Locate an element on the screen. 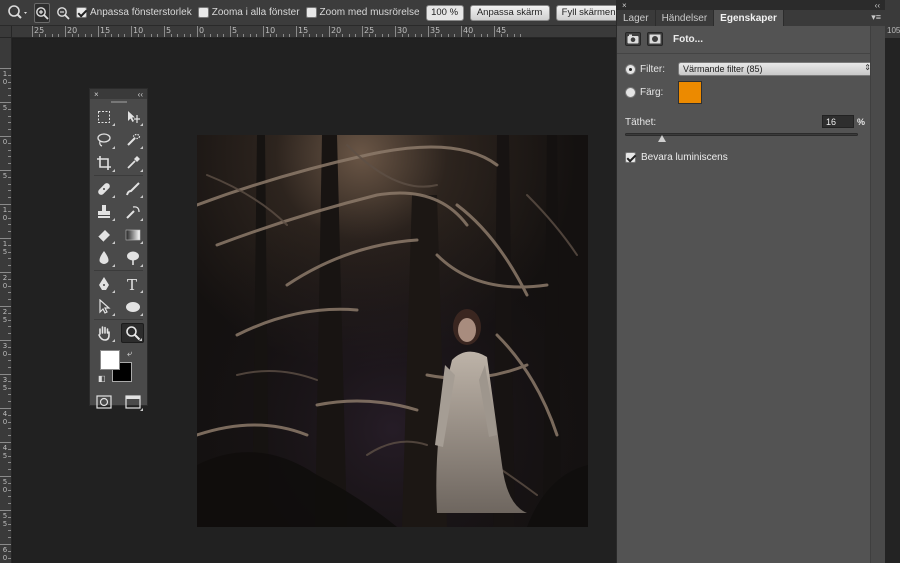 This screenshot has width=900, height=563. zoom-in-icon is located at coordinates (42, 12).